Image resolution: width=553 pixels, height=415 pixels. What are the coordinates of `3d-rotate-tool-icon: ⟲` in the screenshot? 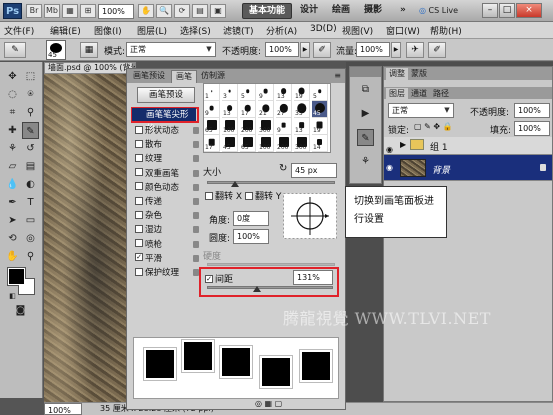 It's located at (12, 238).